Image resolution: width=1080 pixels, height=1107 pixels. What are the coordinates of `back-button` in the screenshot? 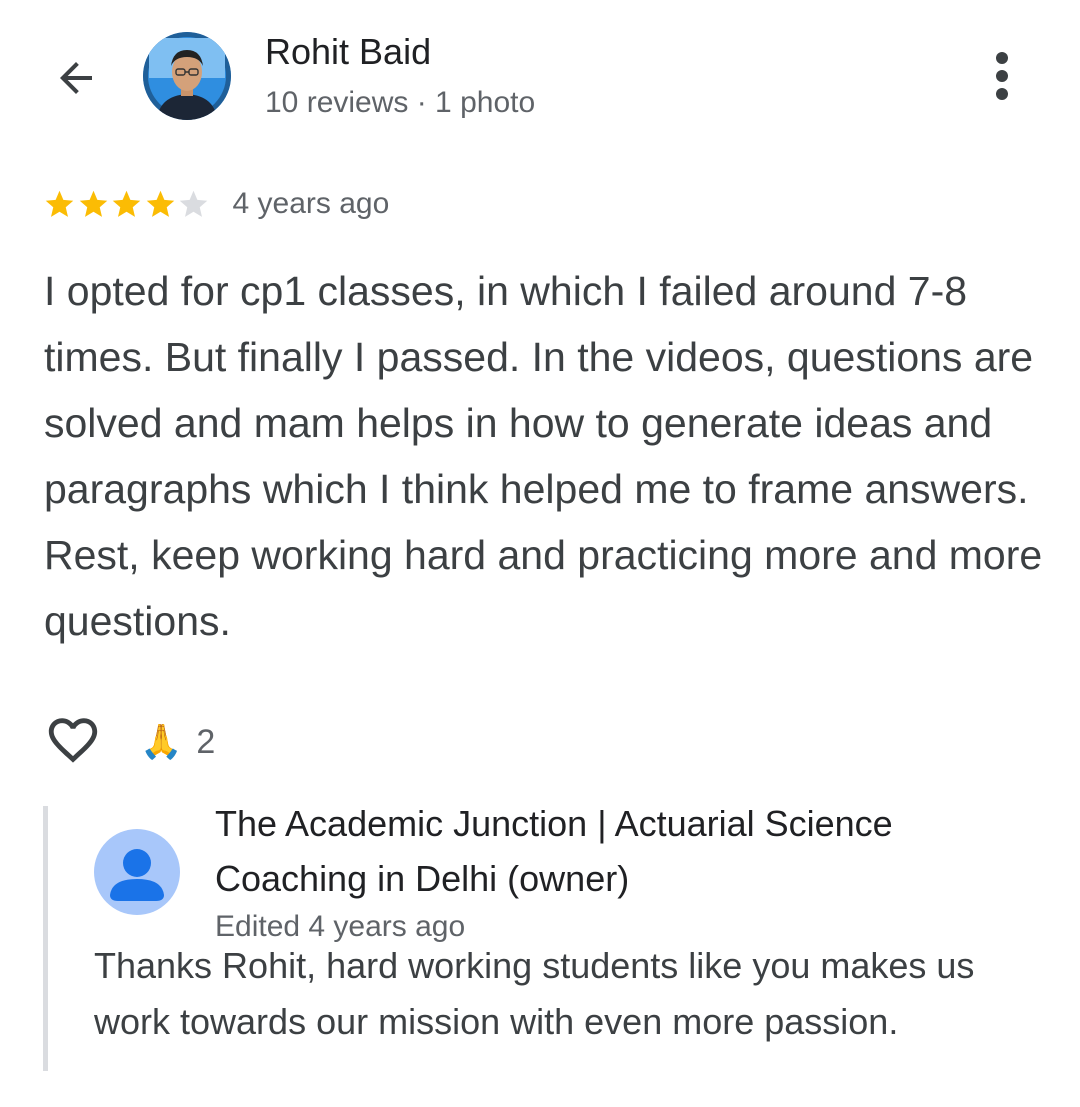 It's located at (76, 78).